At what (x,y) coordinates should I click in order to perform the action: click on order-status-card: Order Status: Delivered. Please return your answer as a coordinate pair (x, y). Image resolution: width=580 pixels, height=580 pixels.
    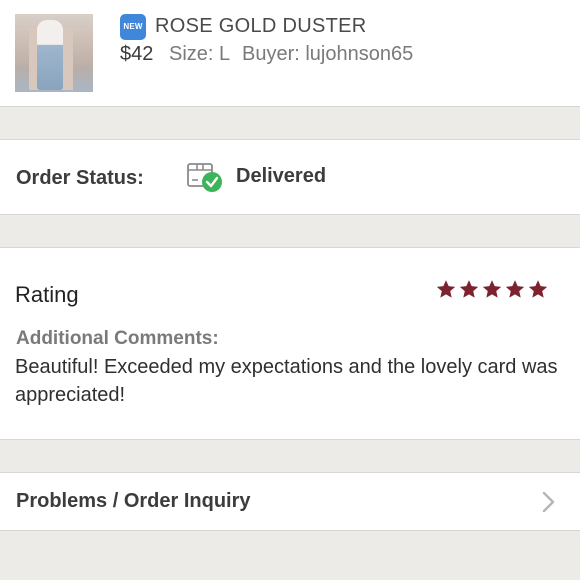
    Looking at the image, I should click on (290, 177).